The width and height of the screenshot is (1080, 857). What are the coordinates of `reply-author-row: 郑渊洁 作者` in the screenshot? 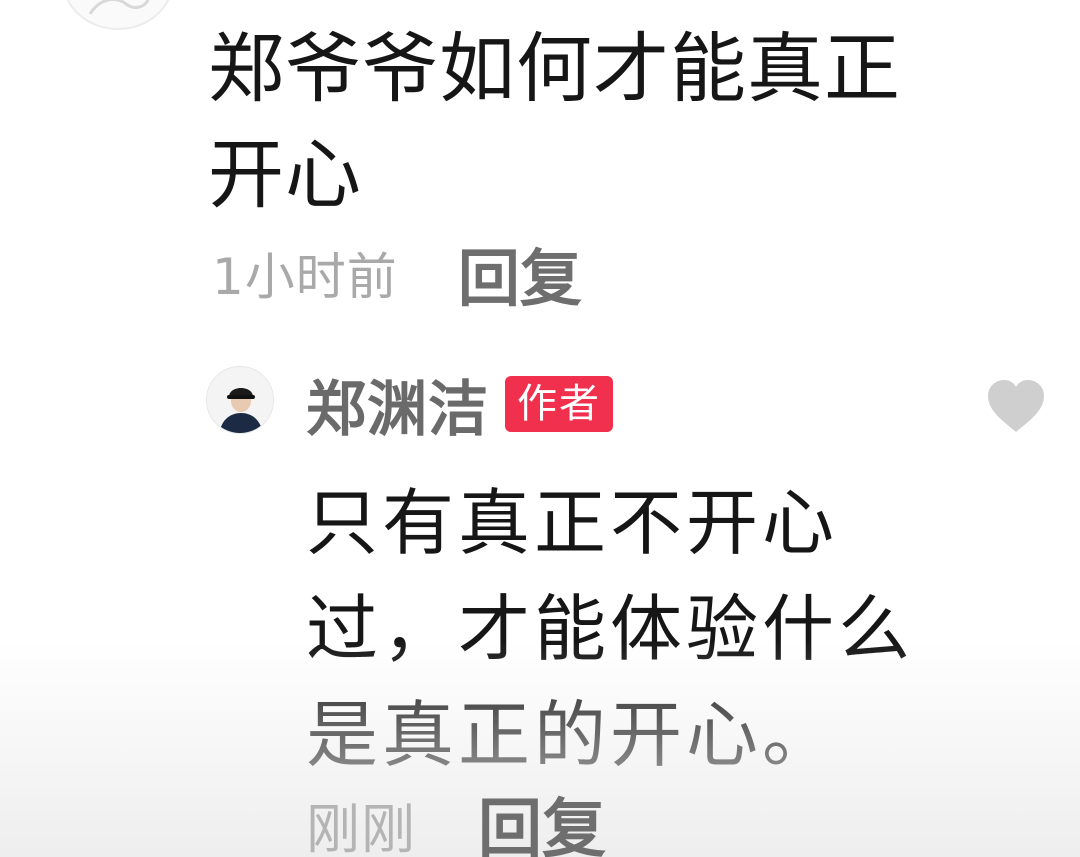 It's located at (459, 404).